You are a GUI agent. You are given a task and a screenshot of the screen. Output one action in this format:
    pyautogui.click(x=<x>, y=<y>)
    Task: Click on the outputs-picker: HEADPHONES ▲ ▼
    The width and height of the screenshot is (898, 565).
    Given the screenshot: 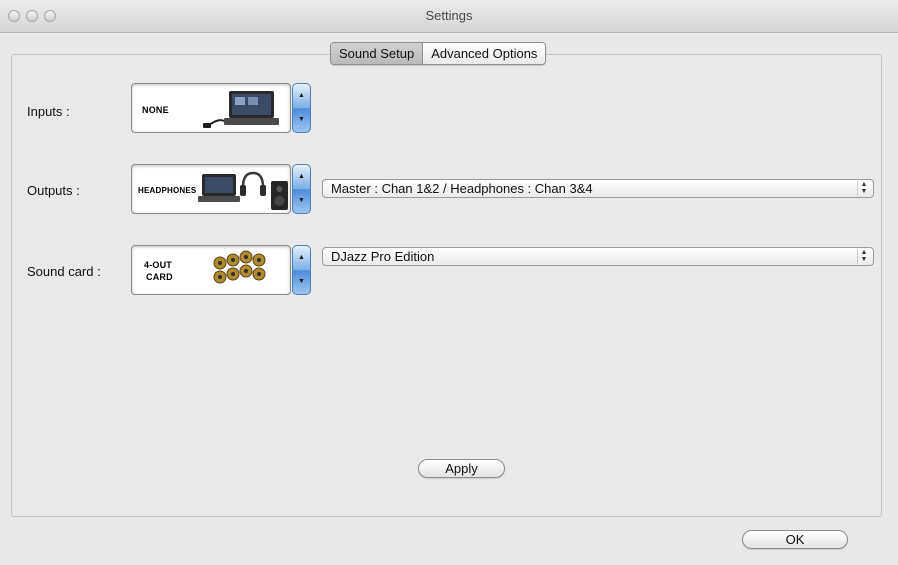 What is the action you would take?
    pyautogui.click(x=222, y=190)
    